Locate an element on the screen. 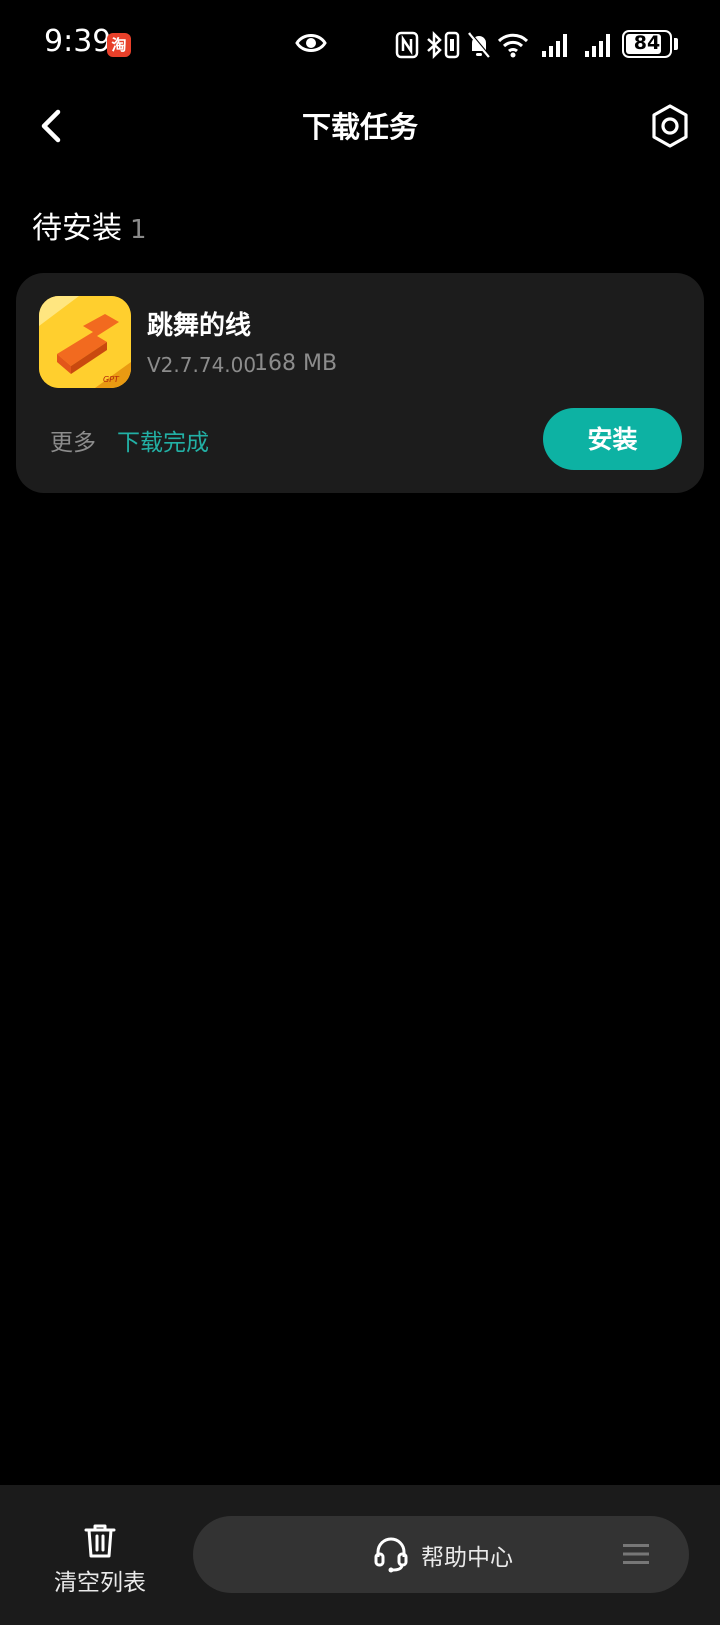 Image resolution: width=720 pixels, height=1625 pixels. battery-level: 84 is located at coordinates (647, 43).